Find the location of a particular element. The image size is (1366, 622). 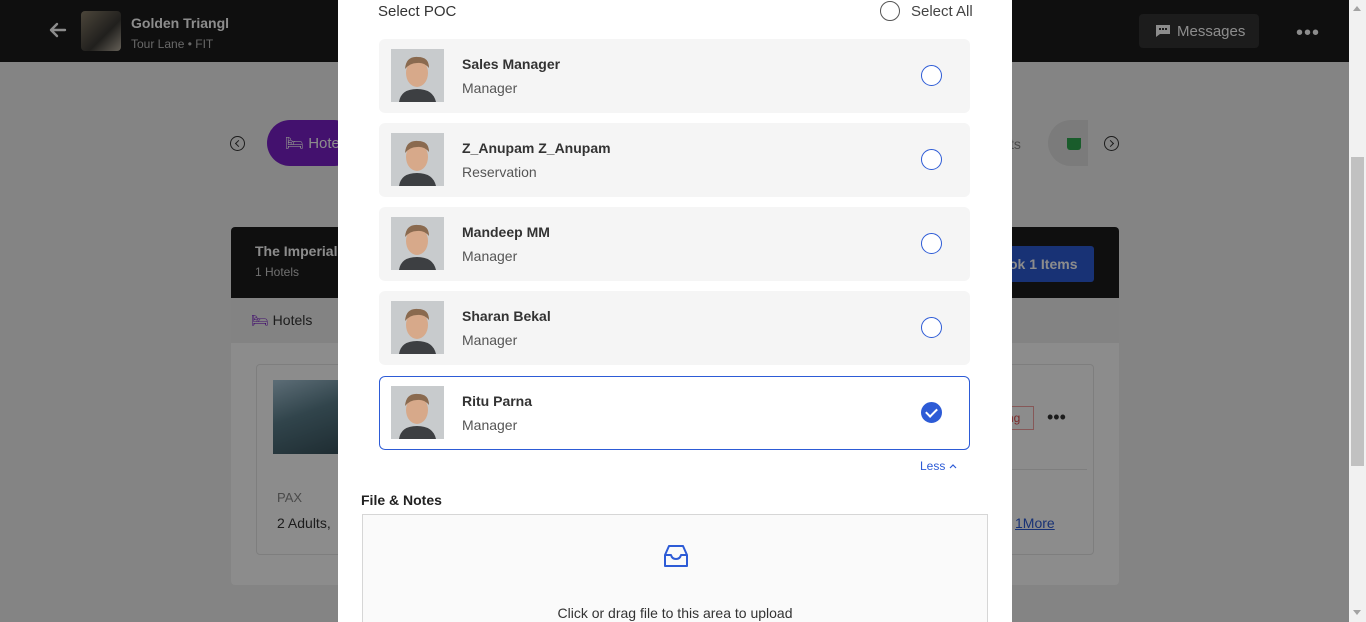

poc-item: Mandeep MM Manager is located at coordinates (674, 244).